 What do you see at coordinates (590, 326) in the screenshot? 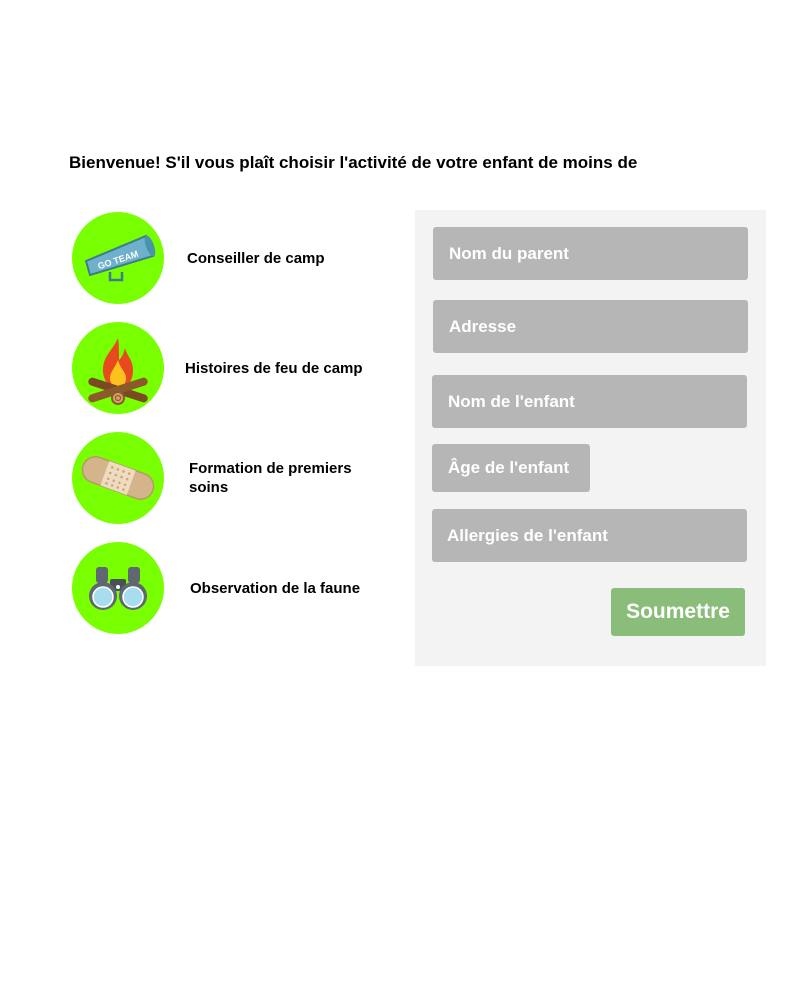
I see `address-field: Adresse` at bounding box center [590, 326].